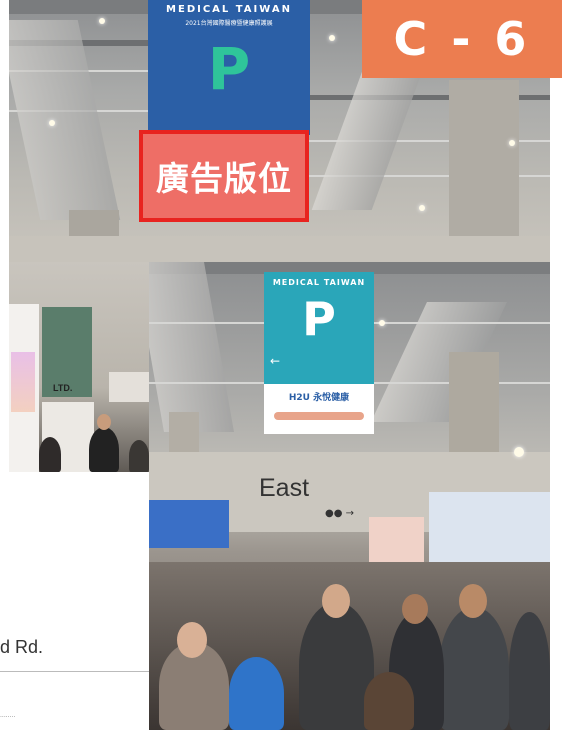 Image resolution: width=563 pixels, height=730 pixels. I want to click on map-road-line, so click(74, 671).